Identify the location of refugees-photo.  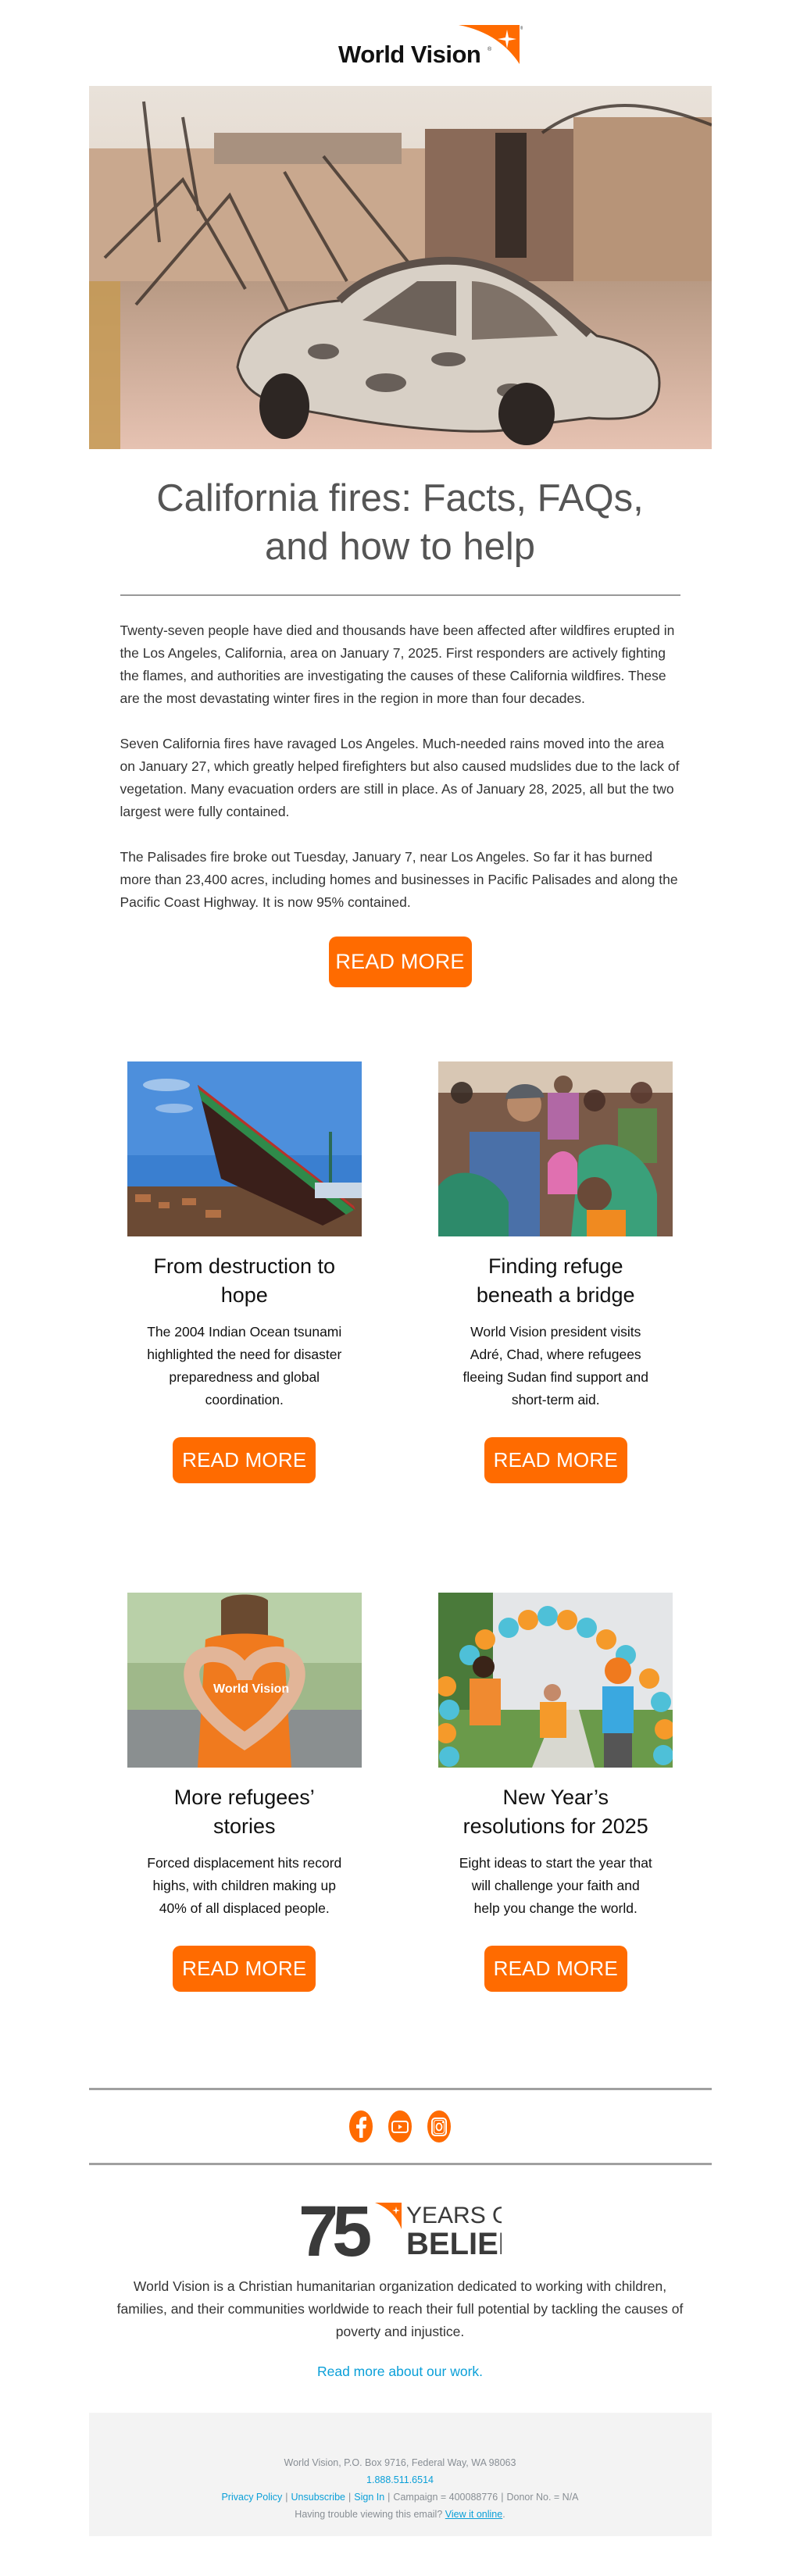
(555, 1148).